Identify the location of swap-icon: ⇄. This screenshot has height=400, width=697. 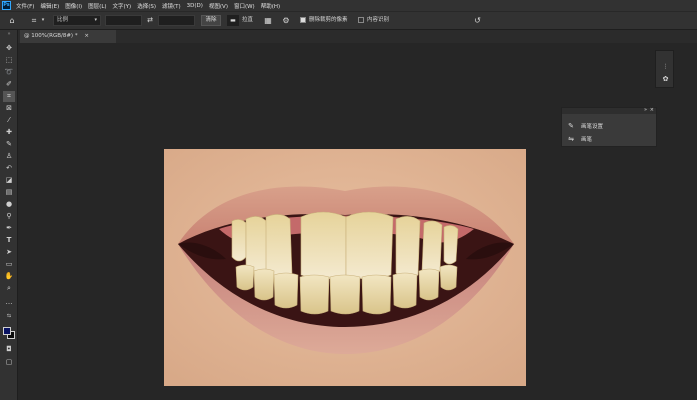
(150, 20).